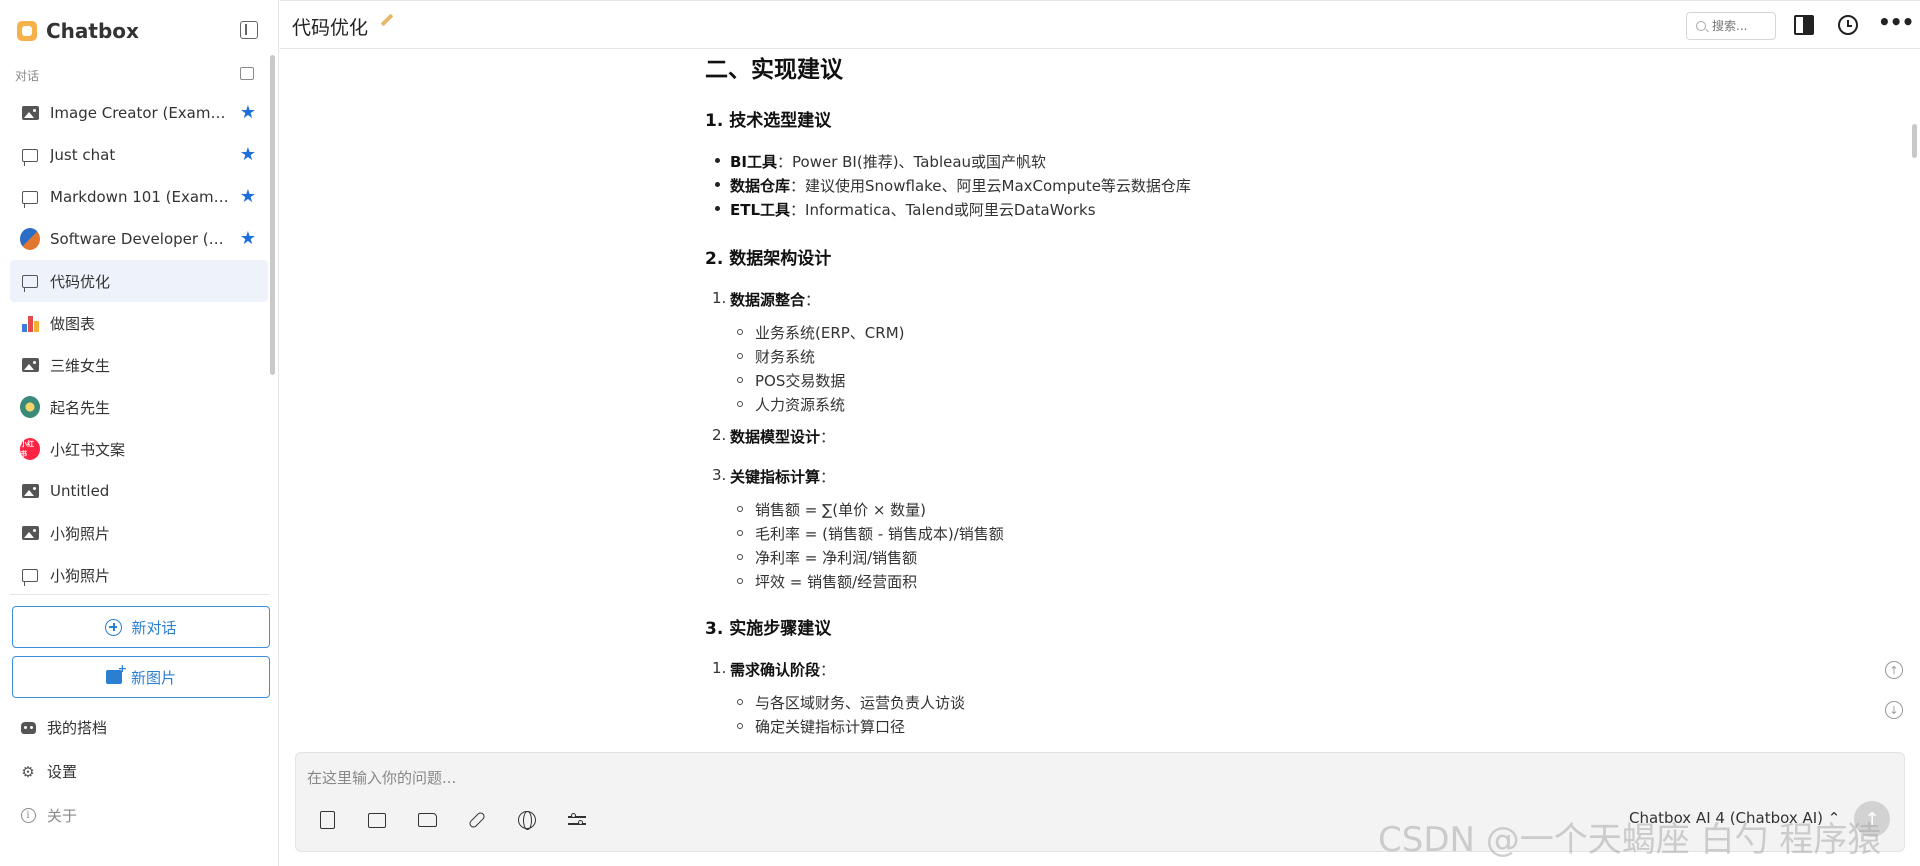  I want to click on sub-list-item: 确定关键指标计算口径, so click(830, 727).